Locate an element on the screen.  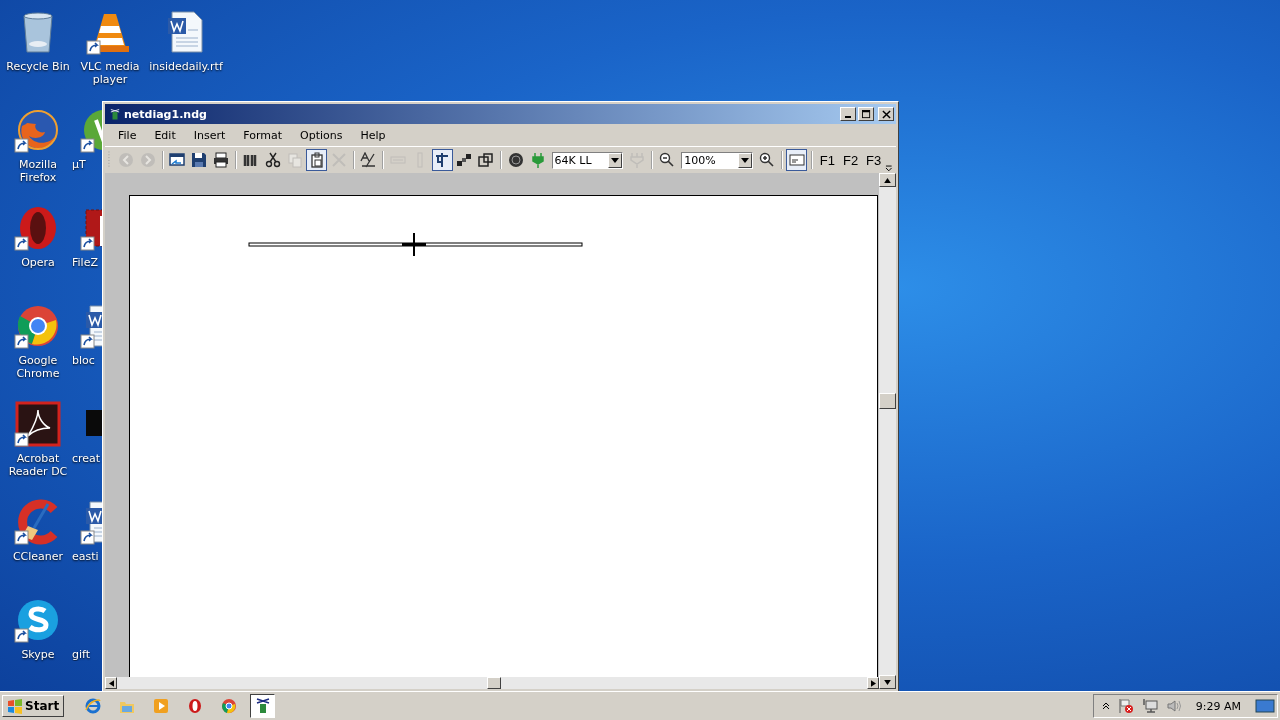
menu-item: Edit is located at coordinates (165, 135).